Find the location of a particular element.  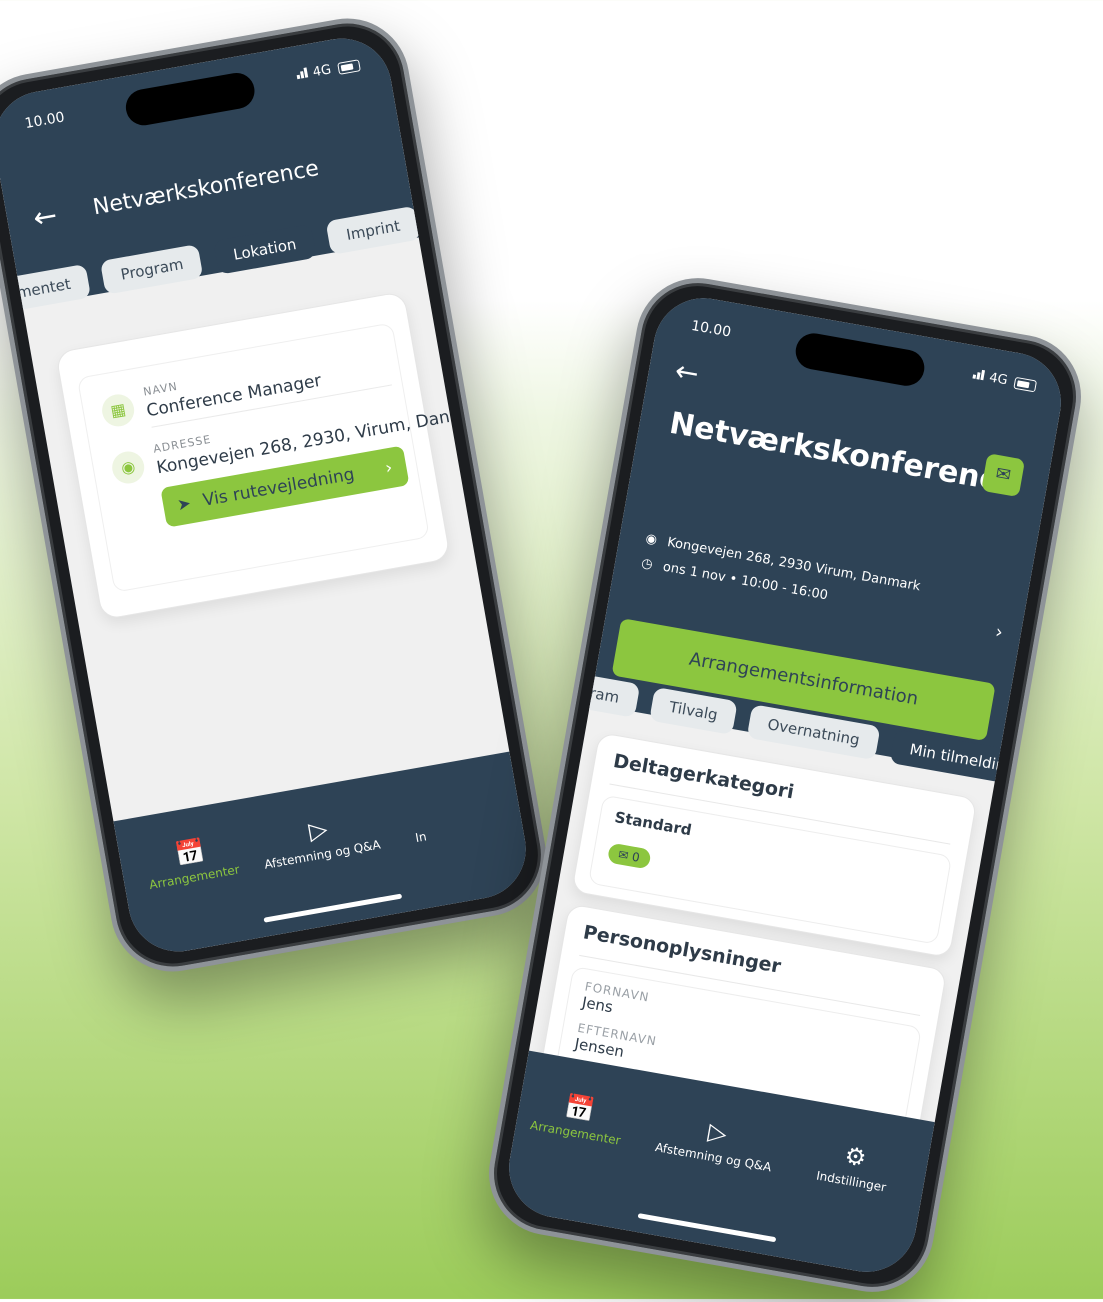

ticket-icon: ✉ is located at coordinates (1003, 475).